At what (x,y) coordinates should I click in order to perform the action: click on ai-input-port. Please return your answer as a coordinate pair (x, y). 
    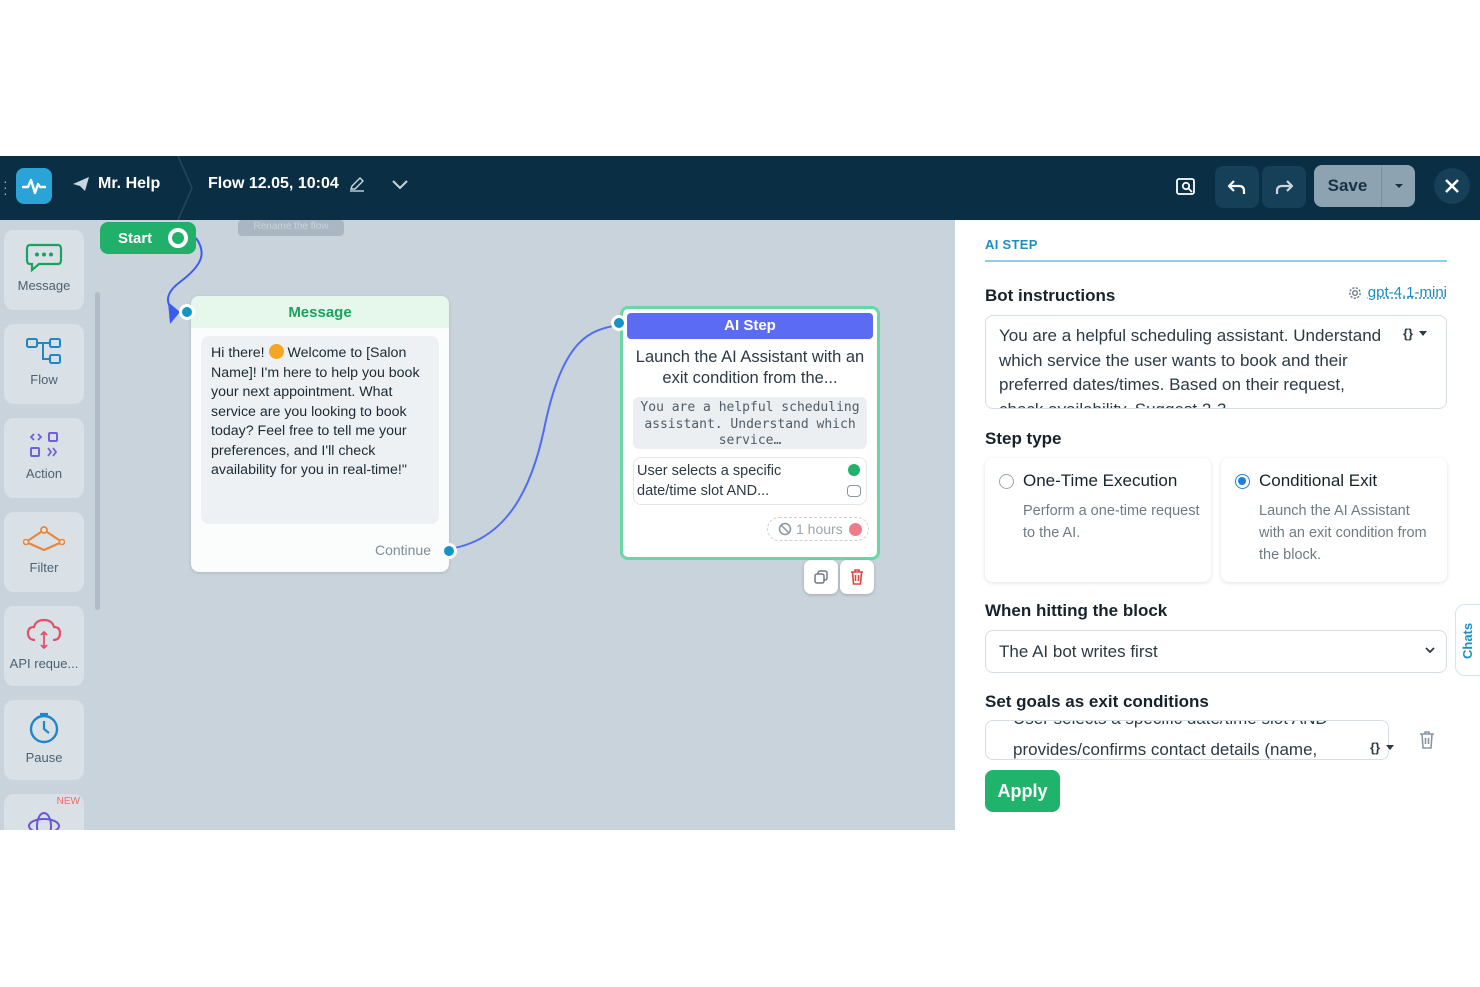
    Looking at the image, I should click on (619, 323).